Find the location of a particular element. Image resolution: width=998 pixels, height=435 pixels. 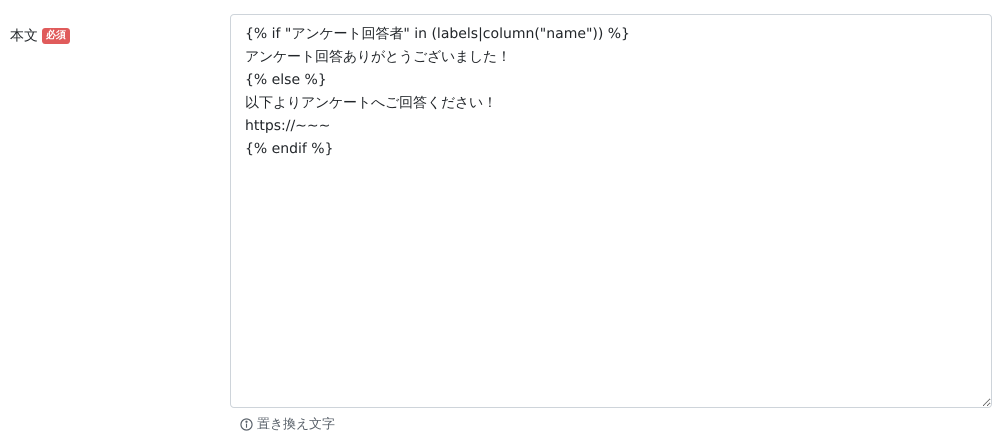

required-badge: 必須 is located at coordinates (56, 36).